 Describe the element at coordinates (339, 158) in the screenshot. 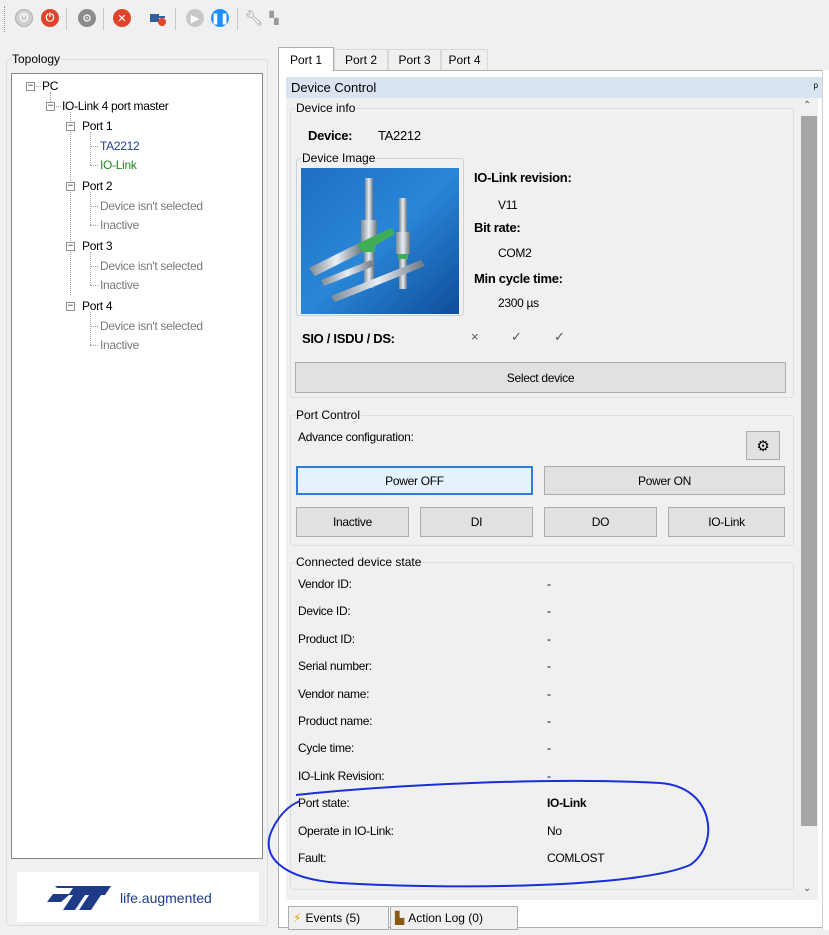

I see `device-image-title: Device Image` at that location.